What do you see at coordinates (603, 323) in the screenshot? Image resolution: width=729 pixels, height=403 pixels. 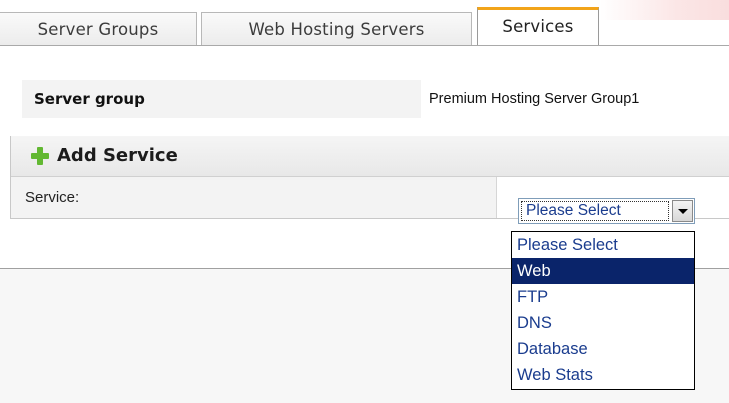 I see `option-dns: DNS` at bounding box center [603, 323].